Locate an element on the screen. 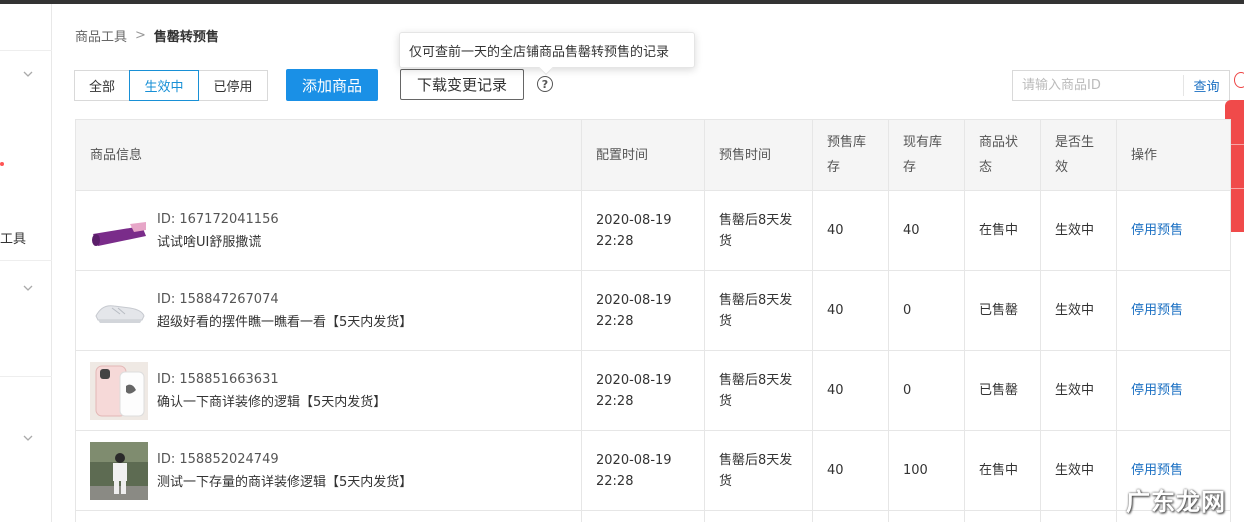  status-cell is located at coordinates (1002, 516).